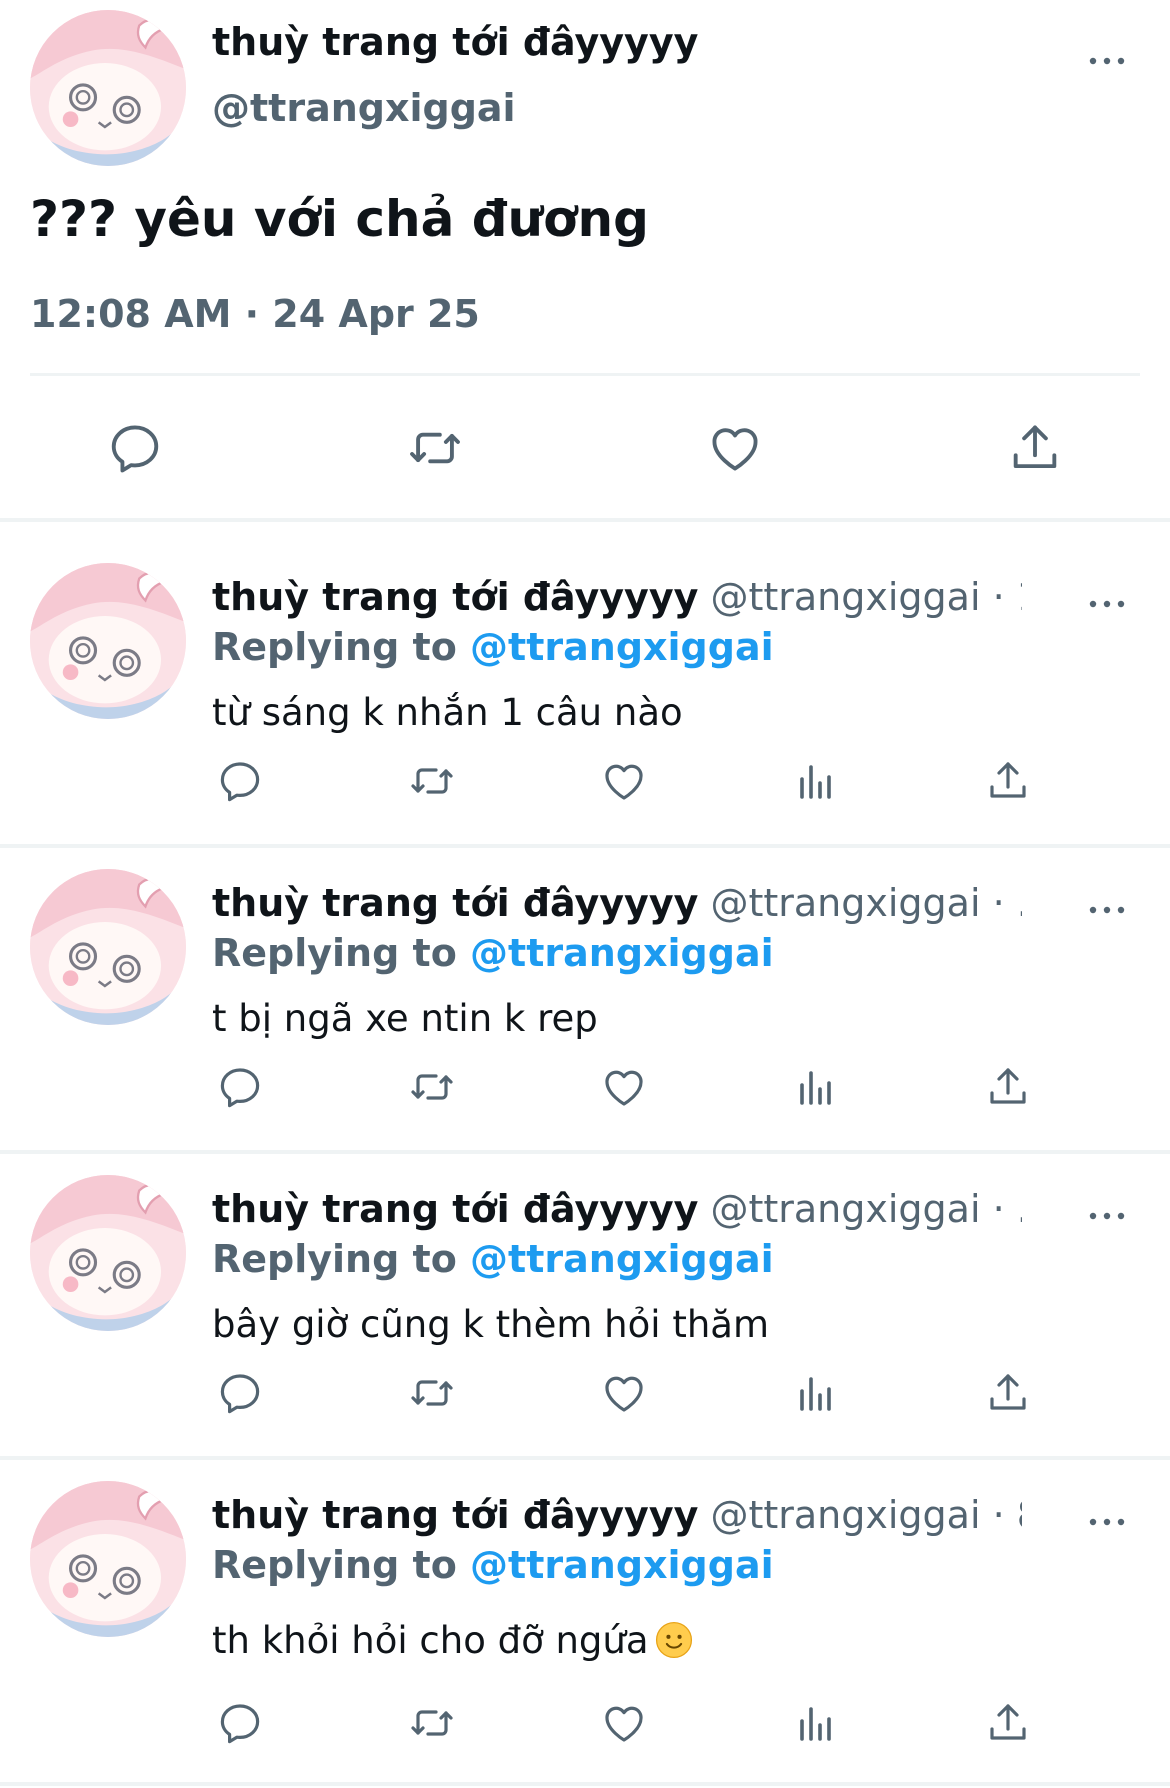 Image resolution: width=1170 pixels, height=1788 pixels. What do you see at coordinates (364, 108) in the screenshot?
I see `handle: @ttrangxiggai` at bounding box center [364, 108].